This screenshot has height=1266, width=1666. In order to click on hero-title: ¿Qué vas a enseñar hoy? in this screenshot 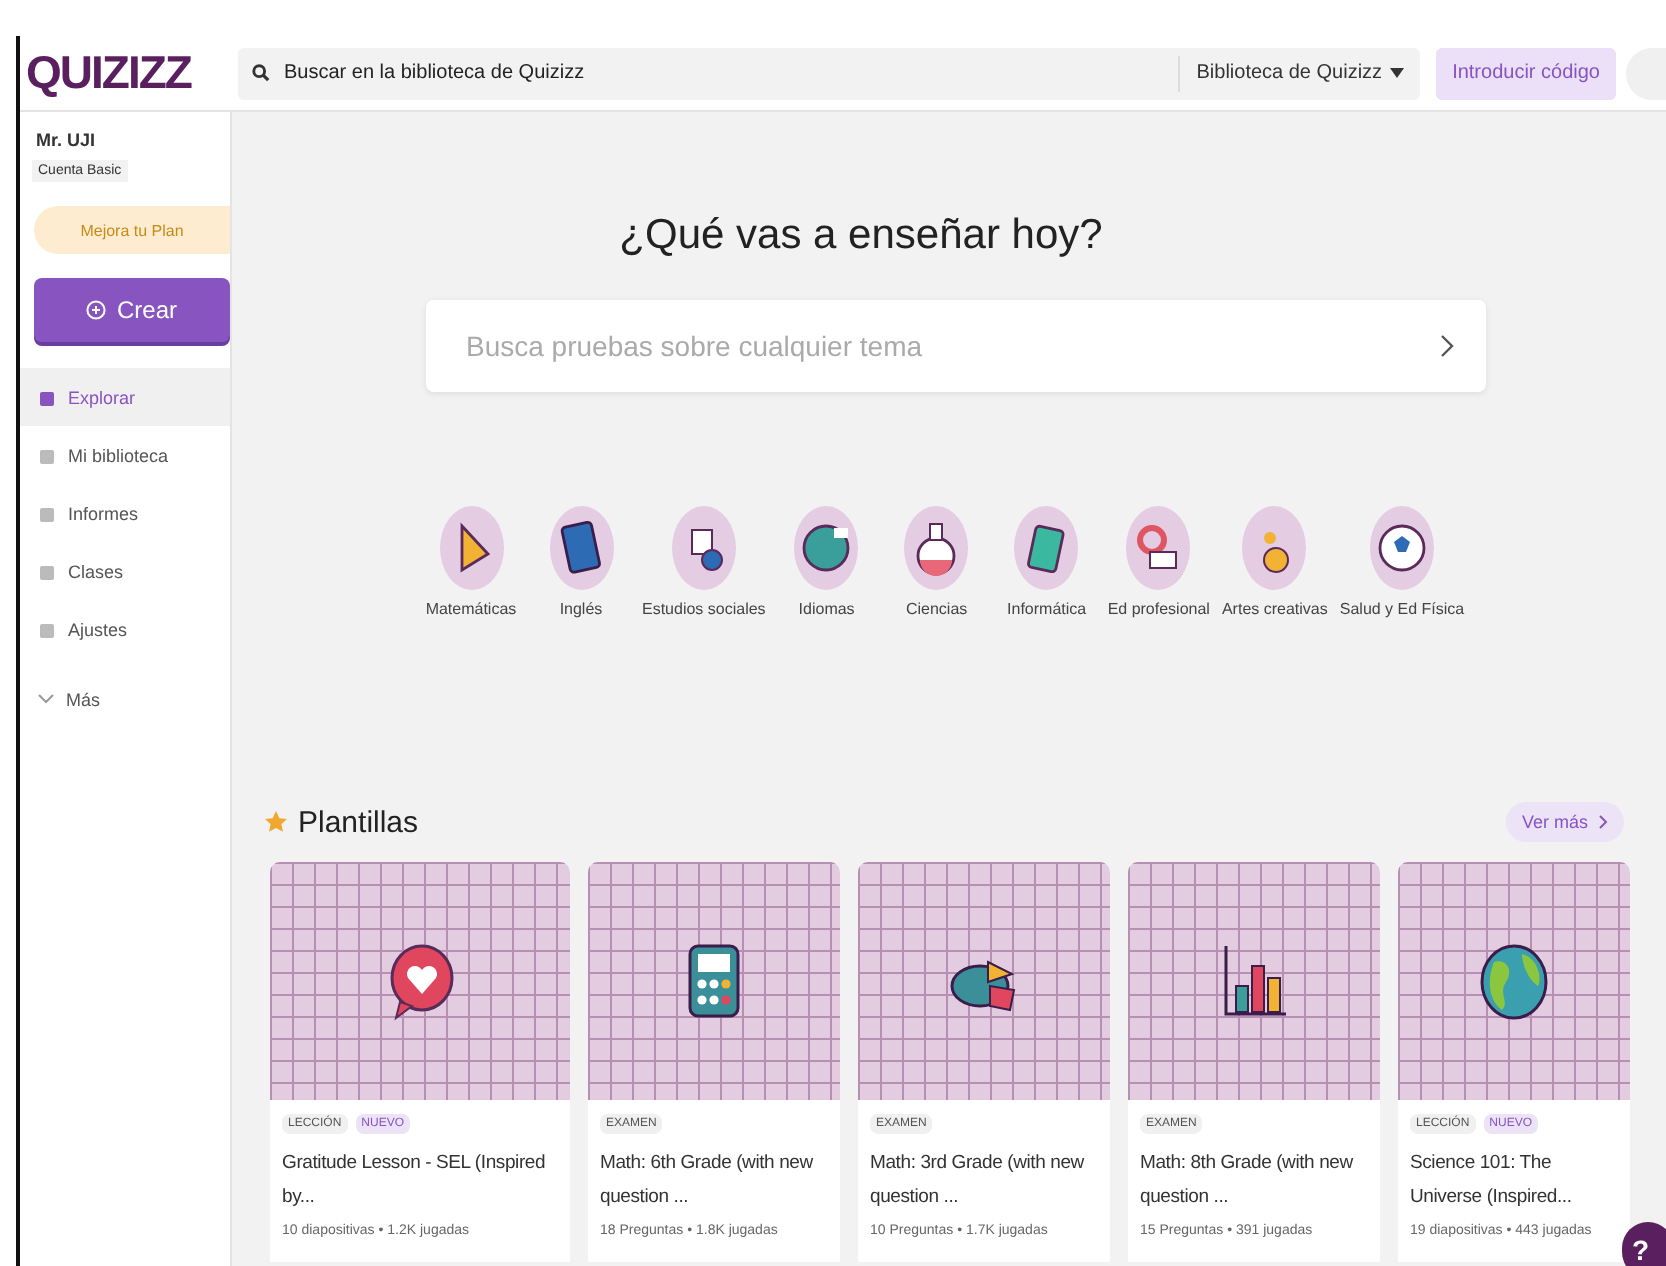, I will do `click(861, 236)`.